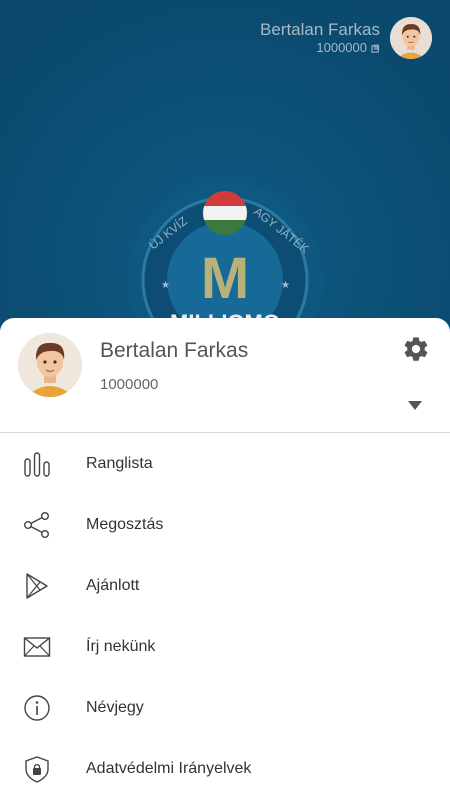 The image size is (450, 800). I want to click on header-user-name: Bertalan Farkas, so click(320, 29).